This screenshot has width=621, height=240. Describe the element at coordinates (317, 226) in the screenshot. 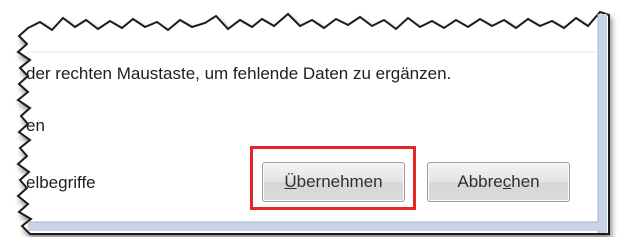

I see `window-frame-bottom` at that location.